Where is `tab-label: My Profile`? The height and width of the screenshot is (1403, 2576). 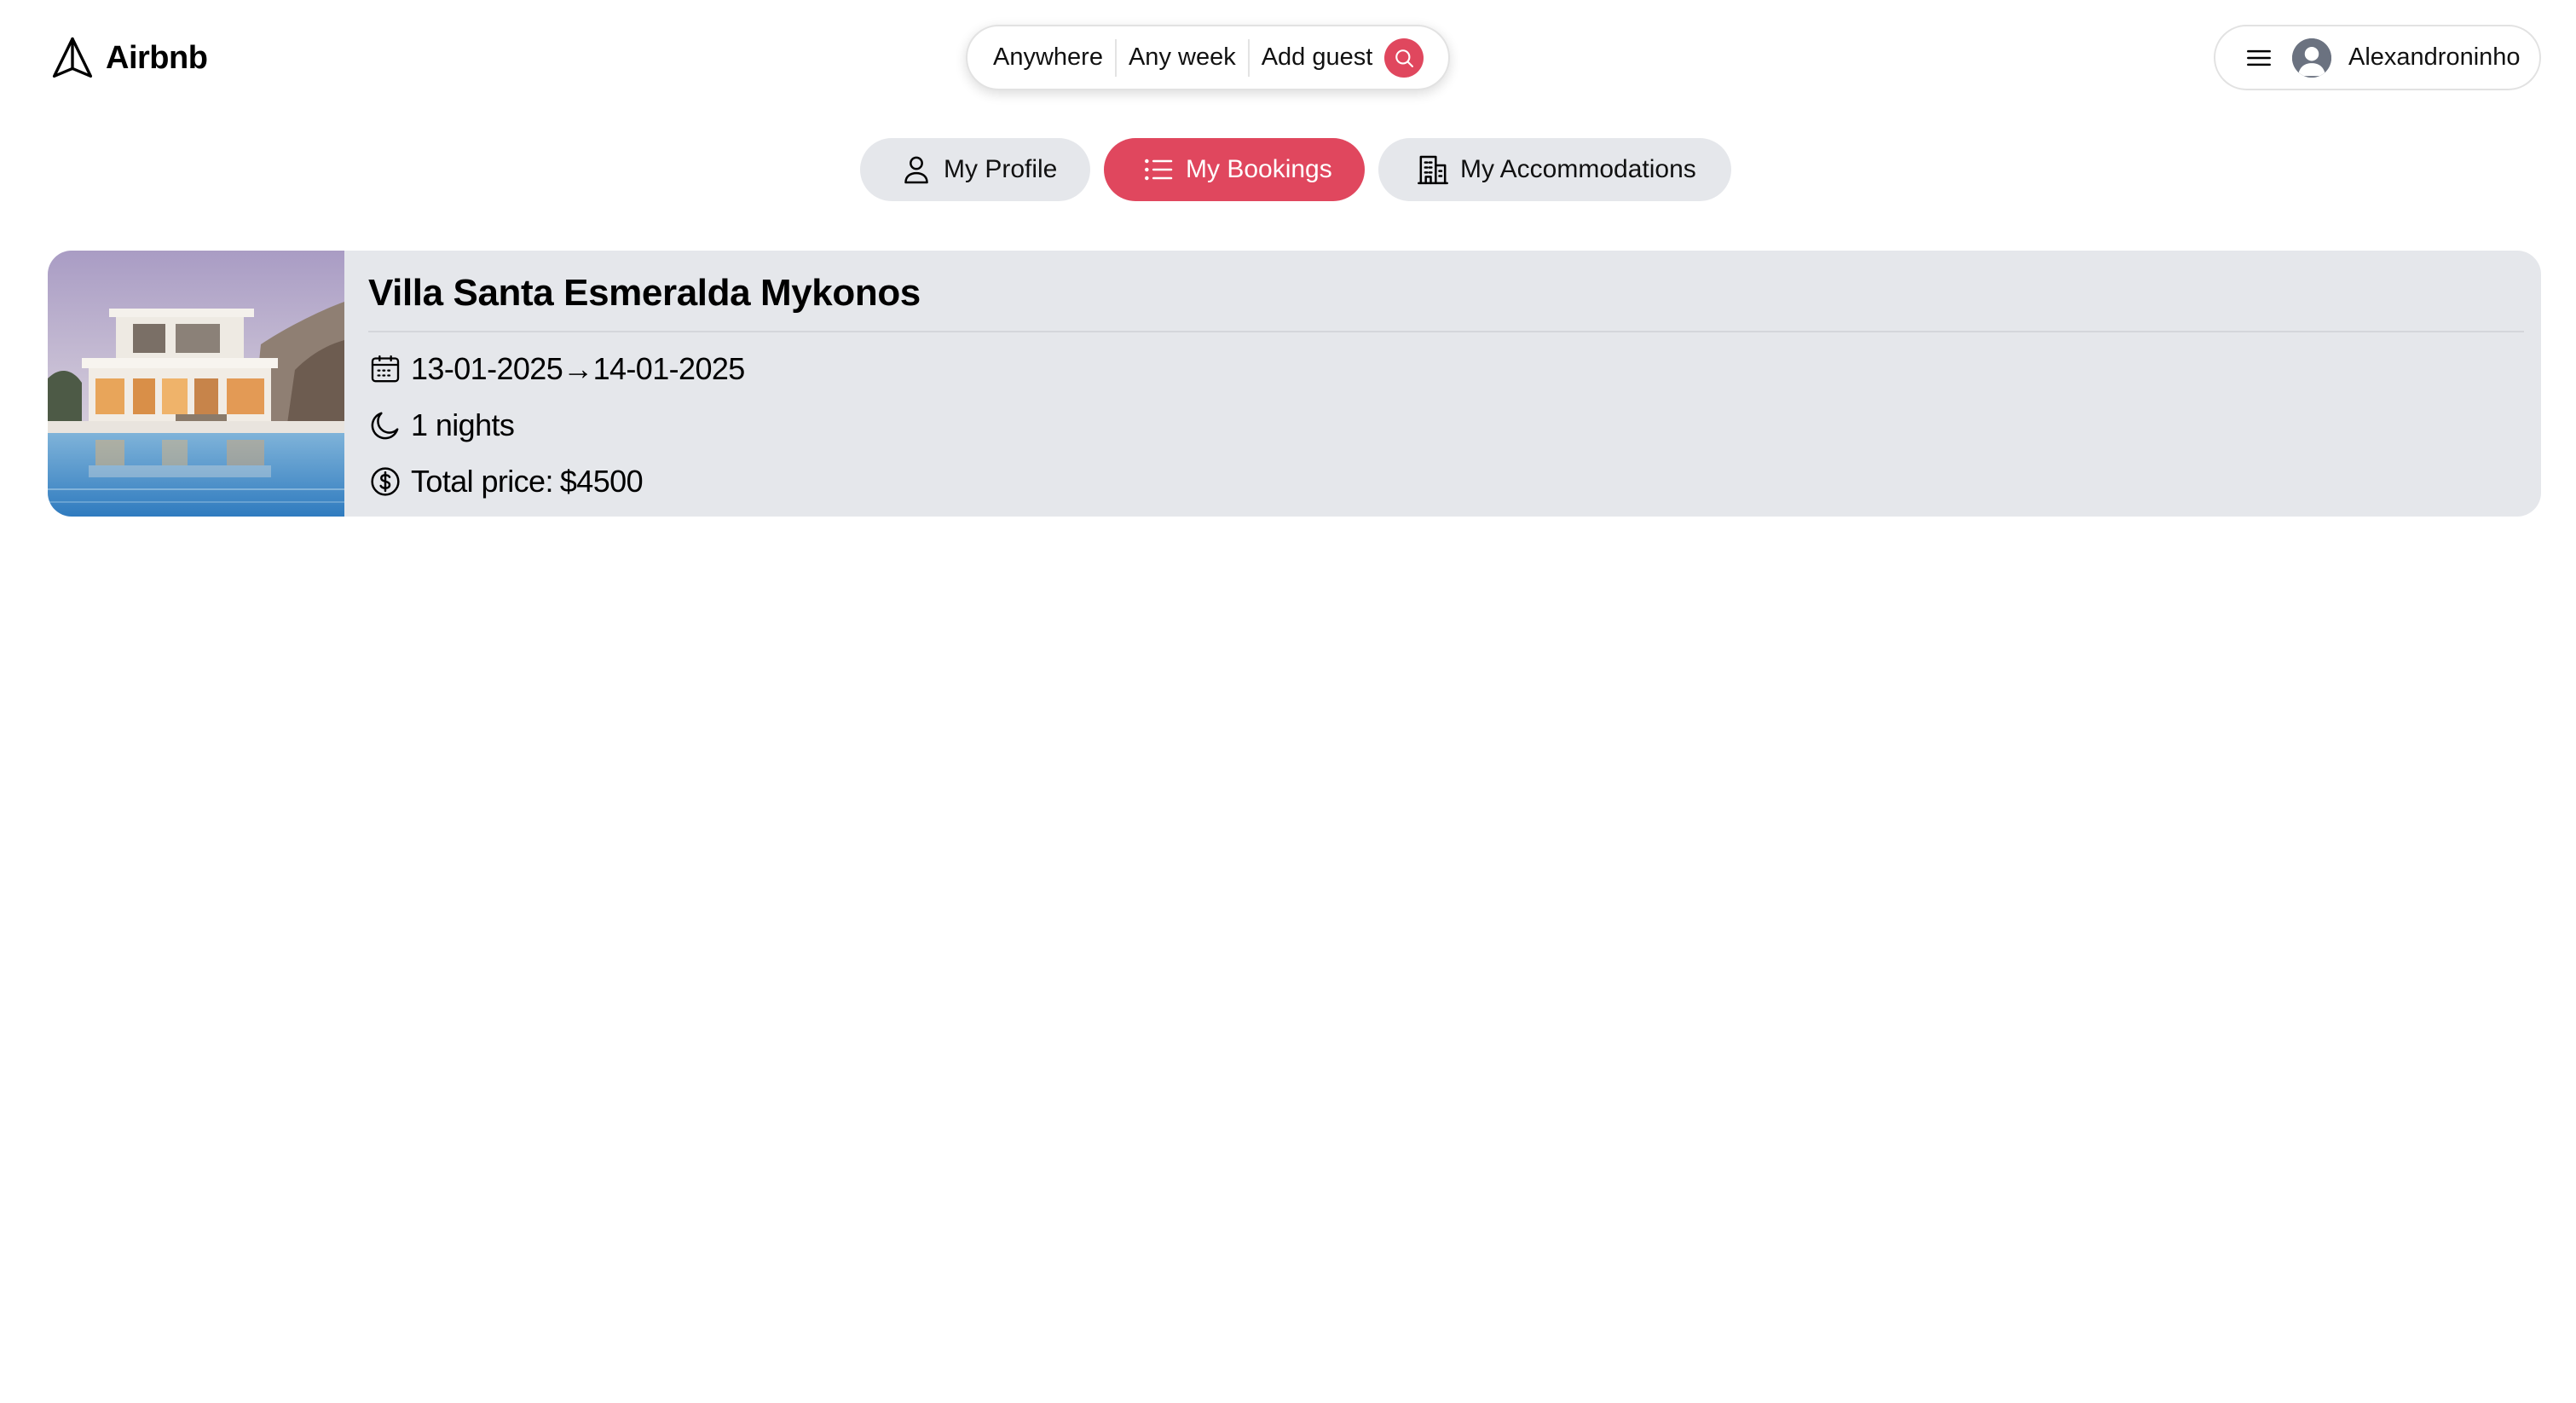
tab-label: My Profile is located at coordinates (1001, 169).